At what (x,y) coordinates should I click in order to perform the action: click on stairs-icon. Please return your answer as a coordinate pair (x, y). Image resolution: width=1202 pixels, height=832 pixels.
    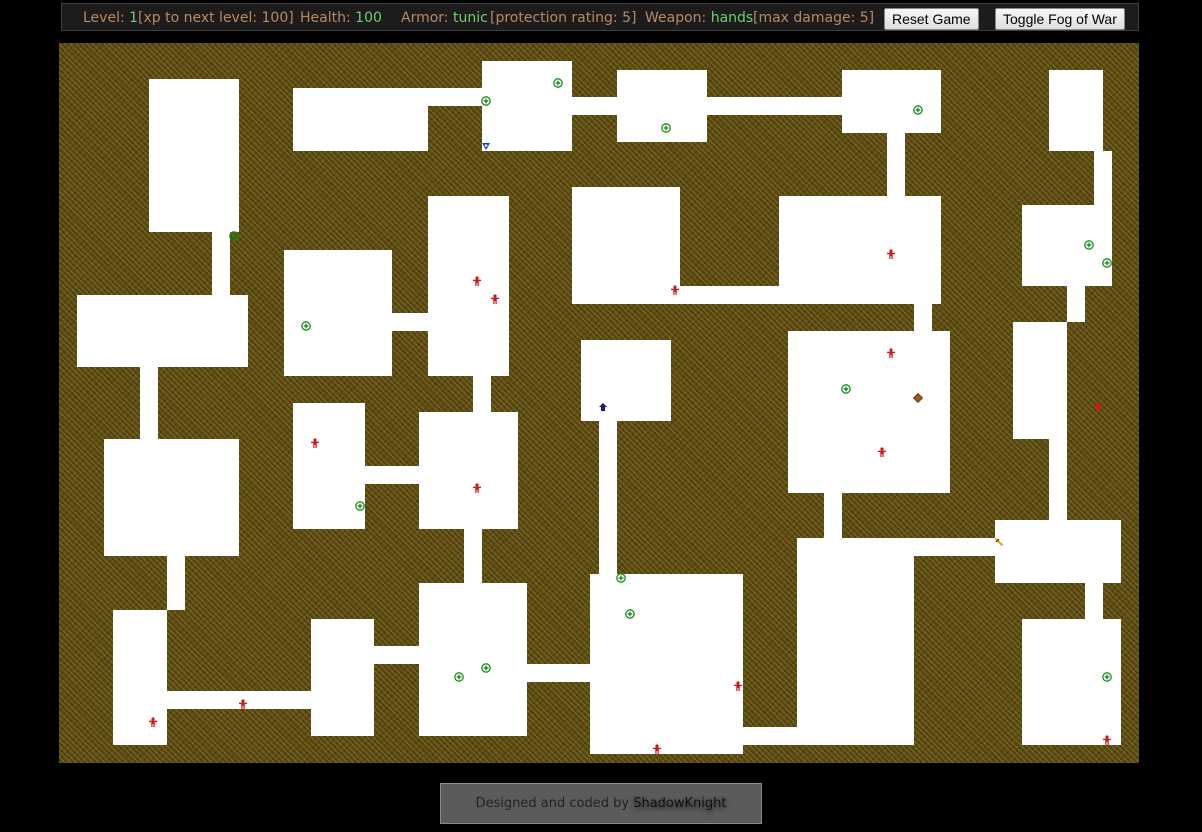
    Looking at the image, I should click on (486, 146).